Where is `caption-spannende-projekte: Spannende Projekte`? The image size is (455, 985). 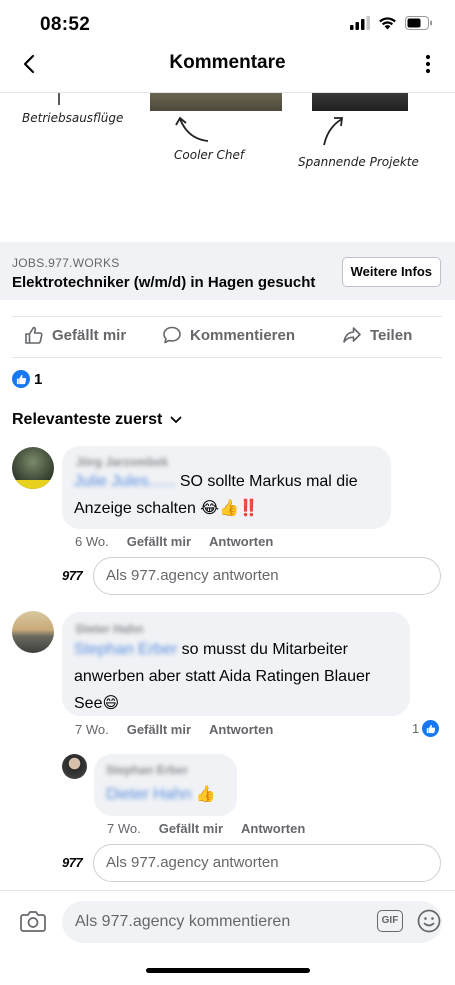
caption-spannende-projekte: Spannende Projekte is located at coordinates (358, 162).